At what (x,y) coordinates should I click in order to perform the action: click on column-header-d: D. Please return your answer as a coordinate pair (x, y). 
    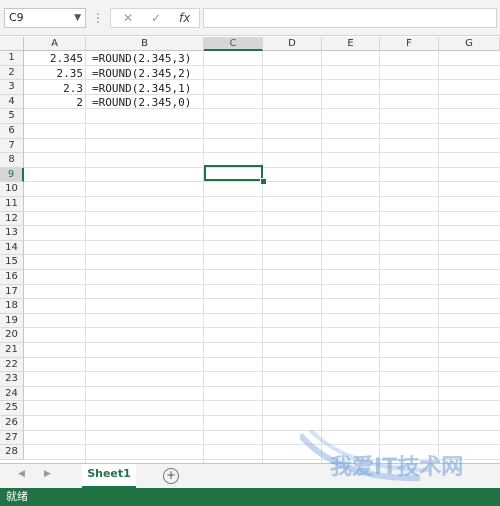
    Looking at the image, I should click on (292, 44).